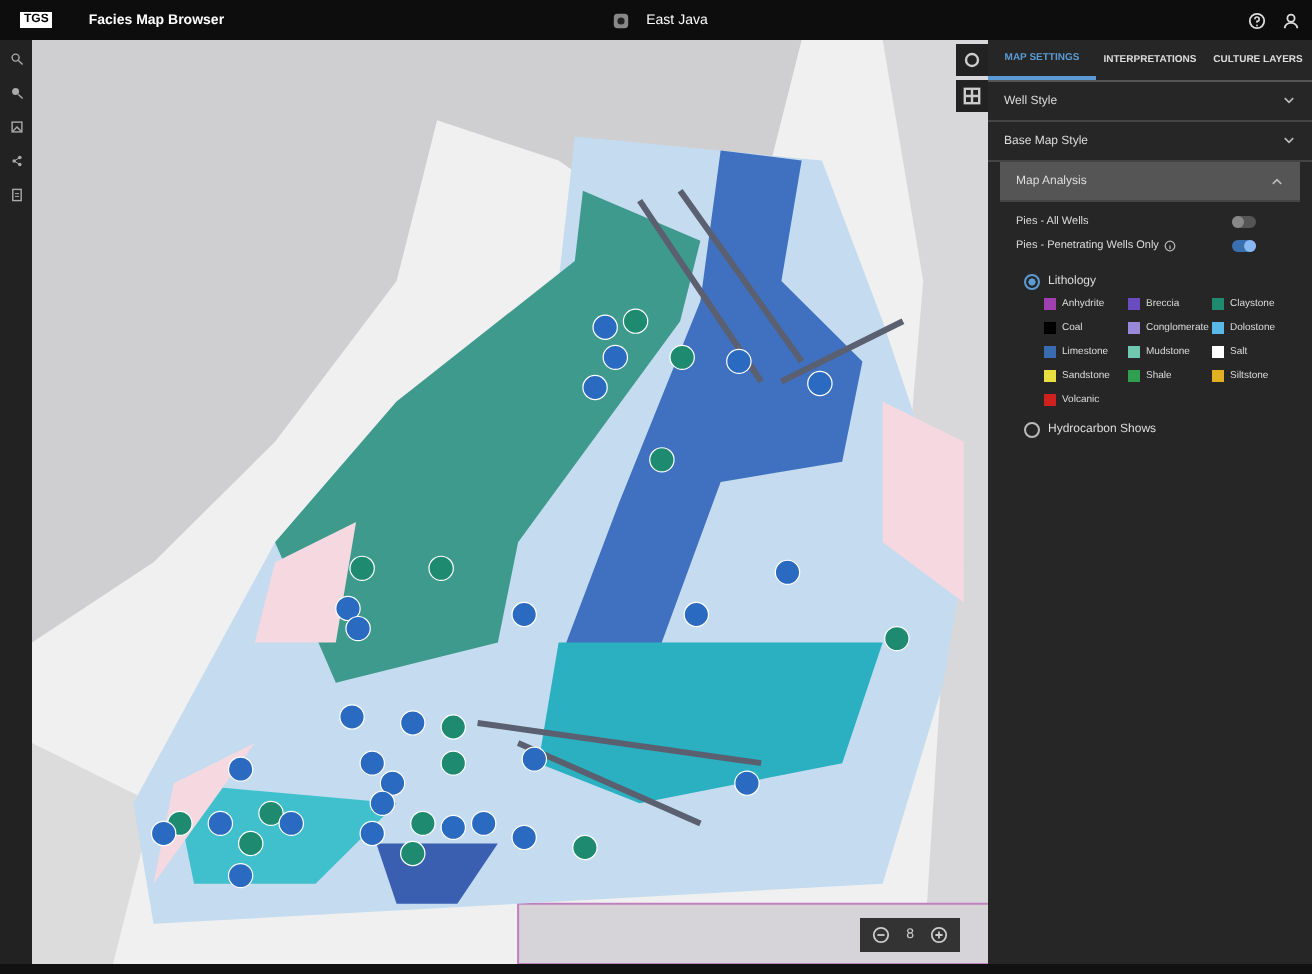 This screenshot has width=1312, height=974. I want to click on search-icon, so click(16, 59).